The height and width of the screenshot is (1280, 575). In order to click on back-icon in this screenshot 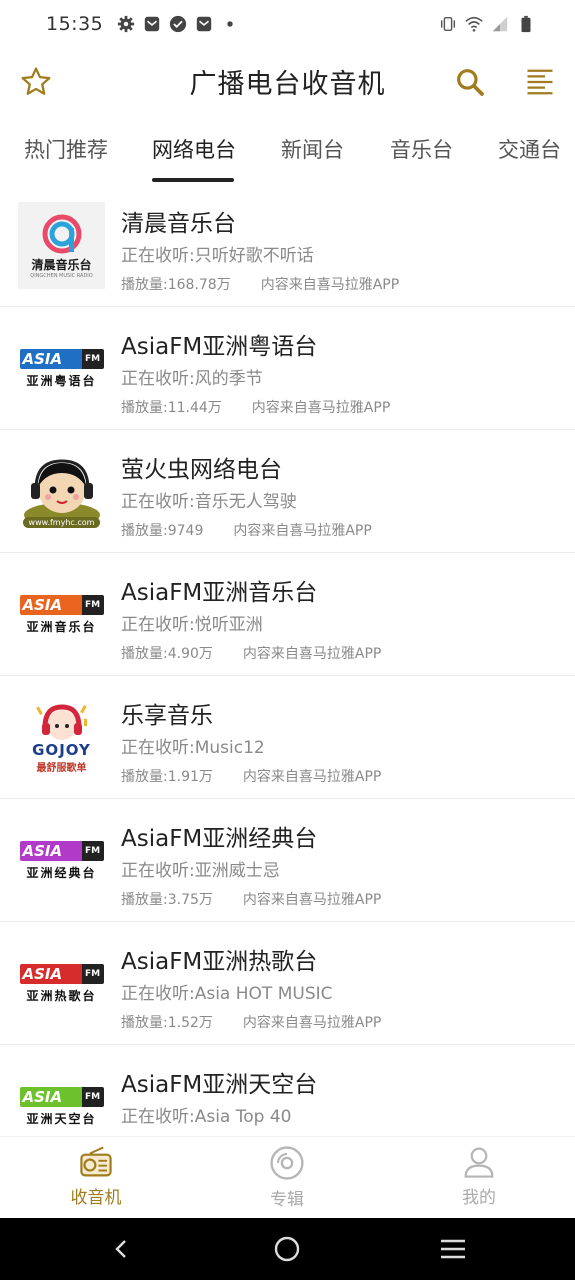, I will do `click(120, 1249)`.